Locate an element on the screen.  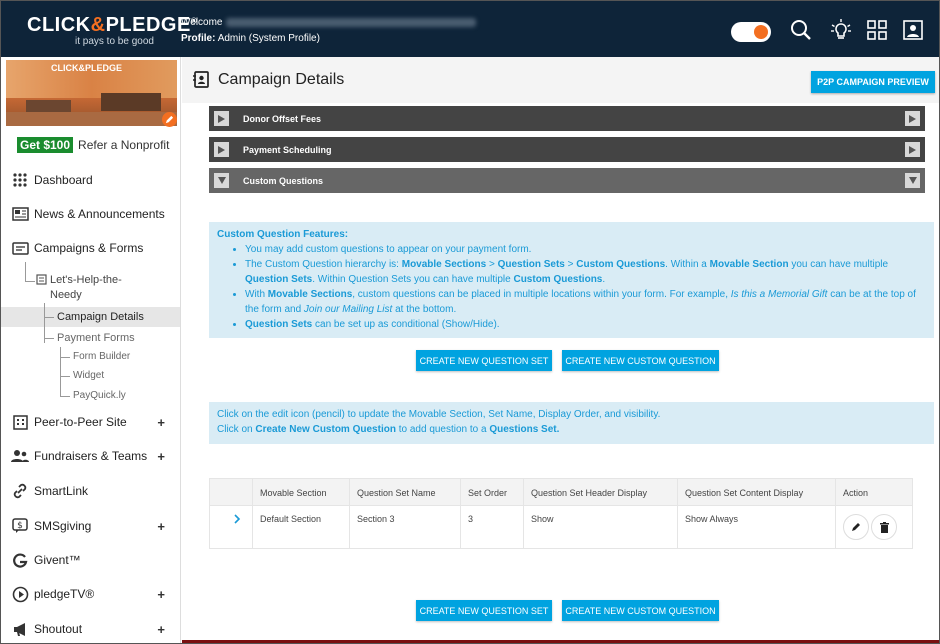
play-down-icon is located at coordinates (912, 180).